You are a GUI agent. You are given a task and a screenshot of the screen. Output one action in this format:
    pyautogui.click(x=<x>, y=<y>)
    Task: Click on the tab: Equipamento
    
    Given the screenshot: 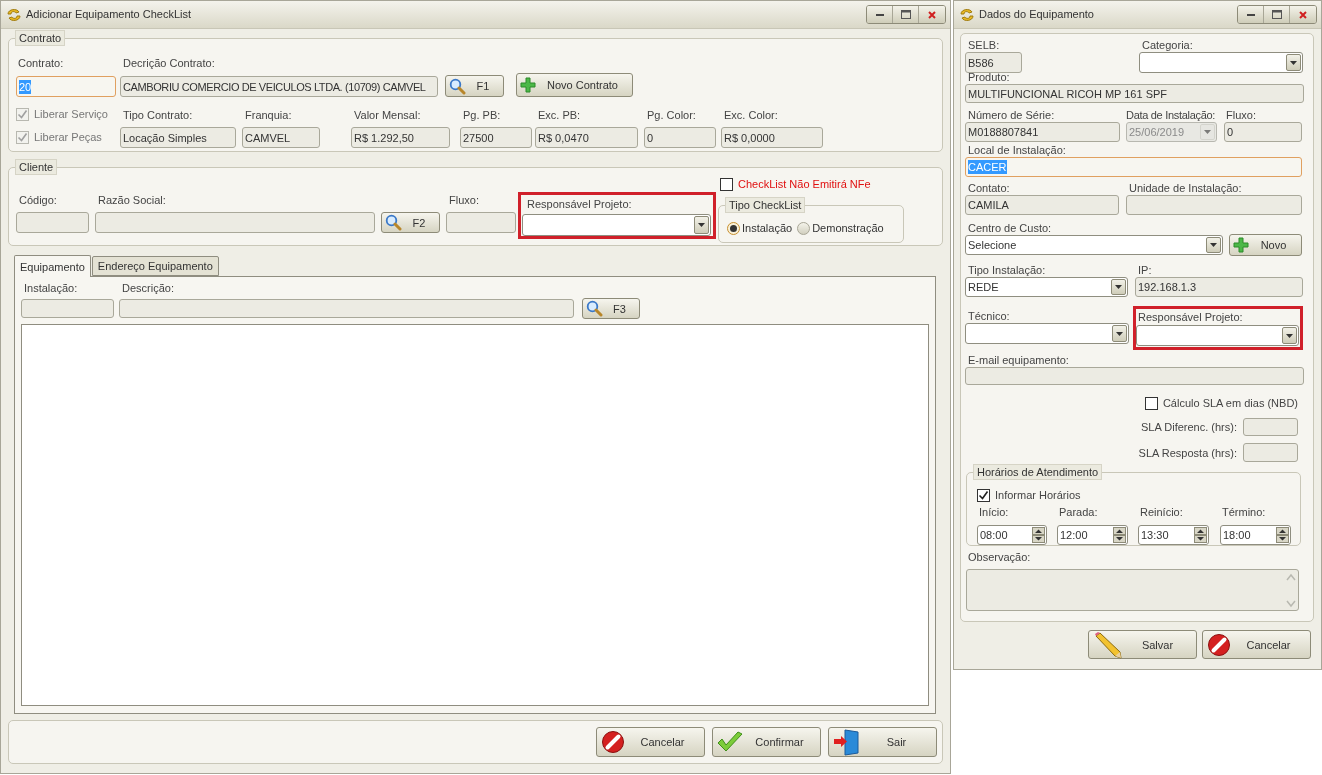 What is the action you would take?
    pyautogui.click(x=52, y=266)
    